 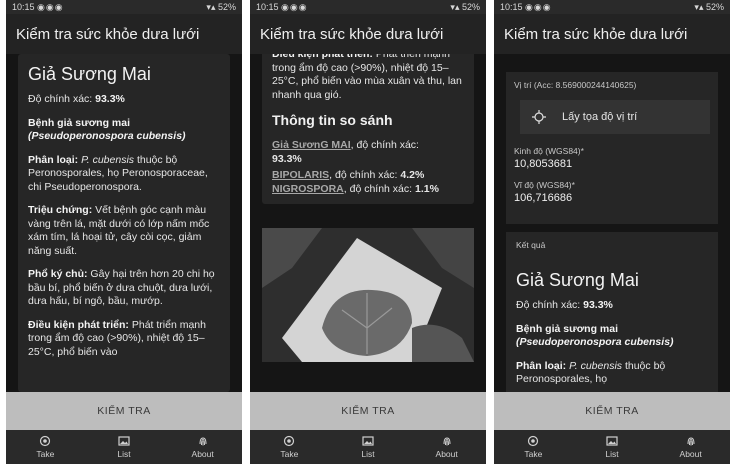 What do you see at coordinates (549, 151) in the screenshot?
I see `longitude-label: Kinh độ (WGS84)*` at bounding box center [549, 151].